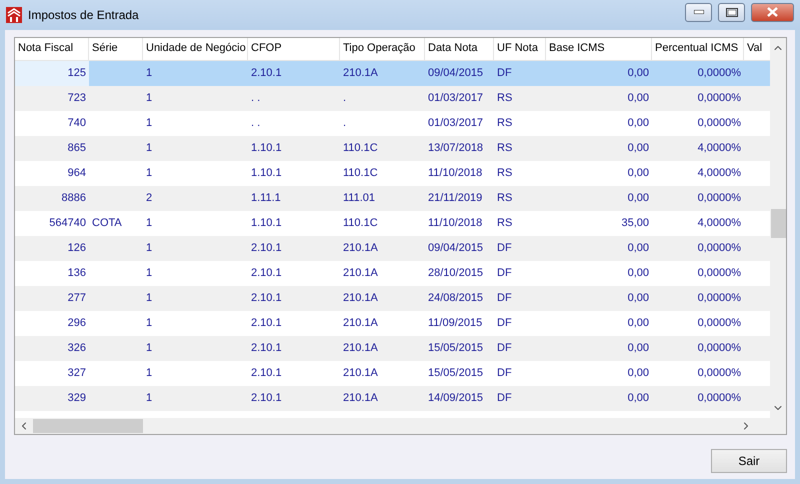  I want to click on table-cell-text: 2, so click(149, 198).